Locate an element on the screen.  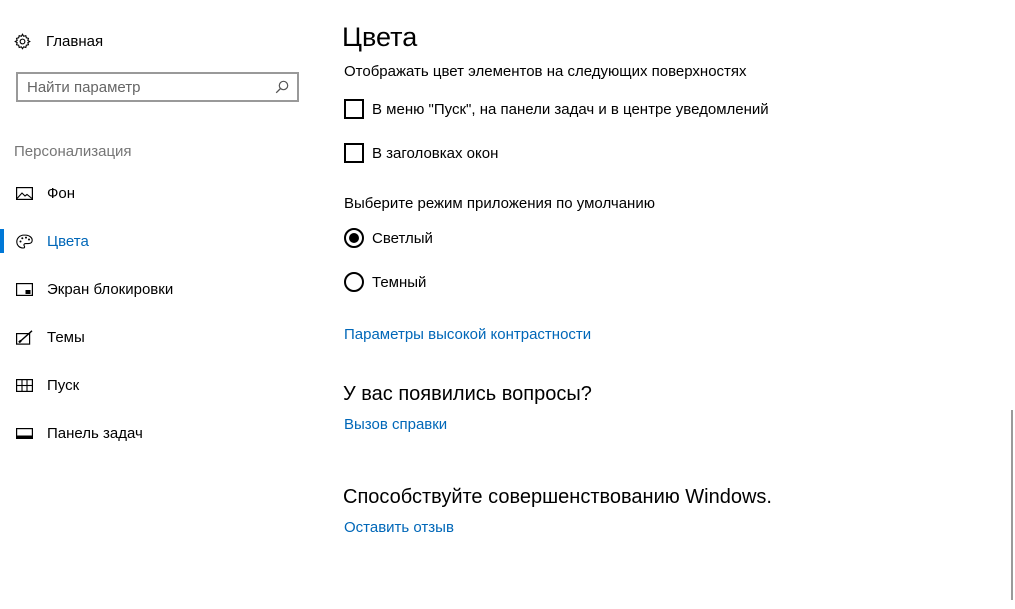
sidebar-item-label: Экран блокировки is located at coordinates (110, 289).